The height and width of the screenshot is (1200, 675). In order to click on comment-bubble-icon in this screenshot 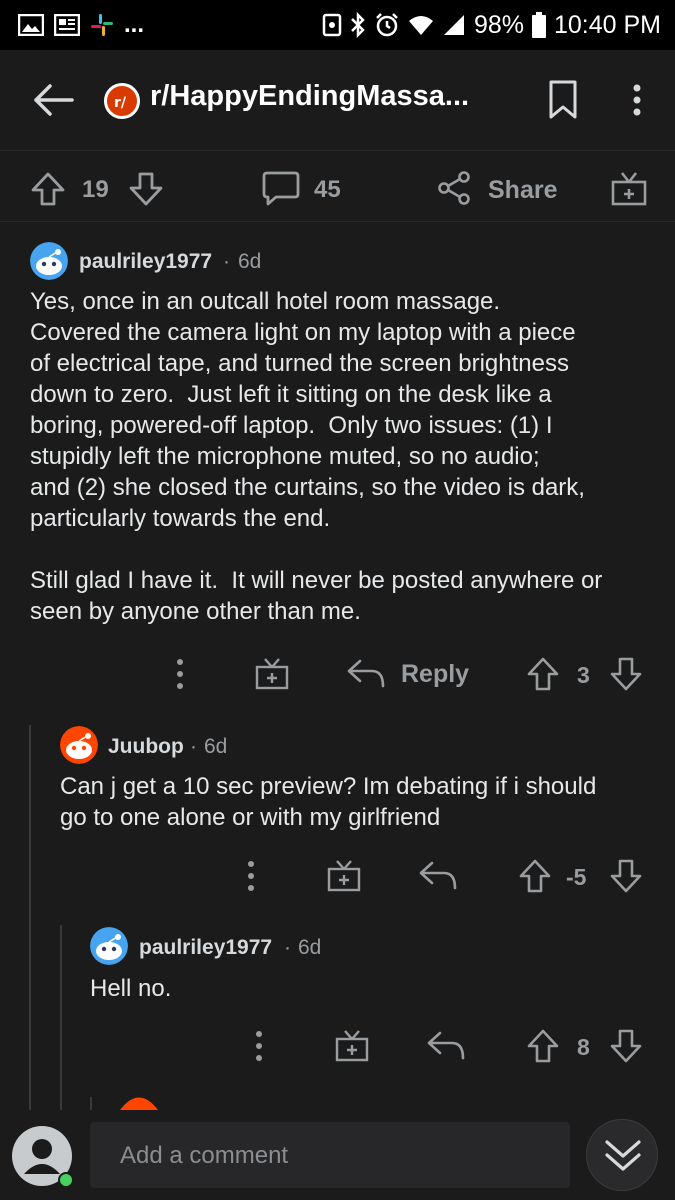, I will do `click(281, 188)`.